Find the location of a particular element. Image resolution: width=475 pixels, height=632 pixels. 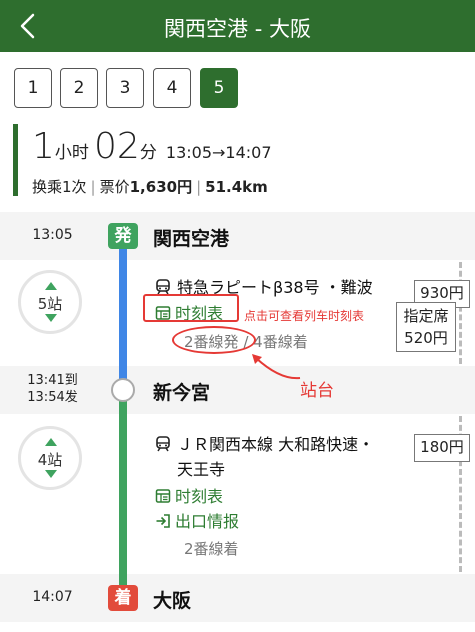

timetable-hint: 点击可查看列车时刻表 is located at coordinates (304, 316).